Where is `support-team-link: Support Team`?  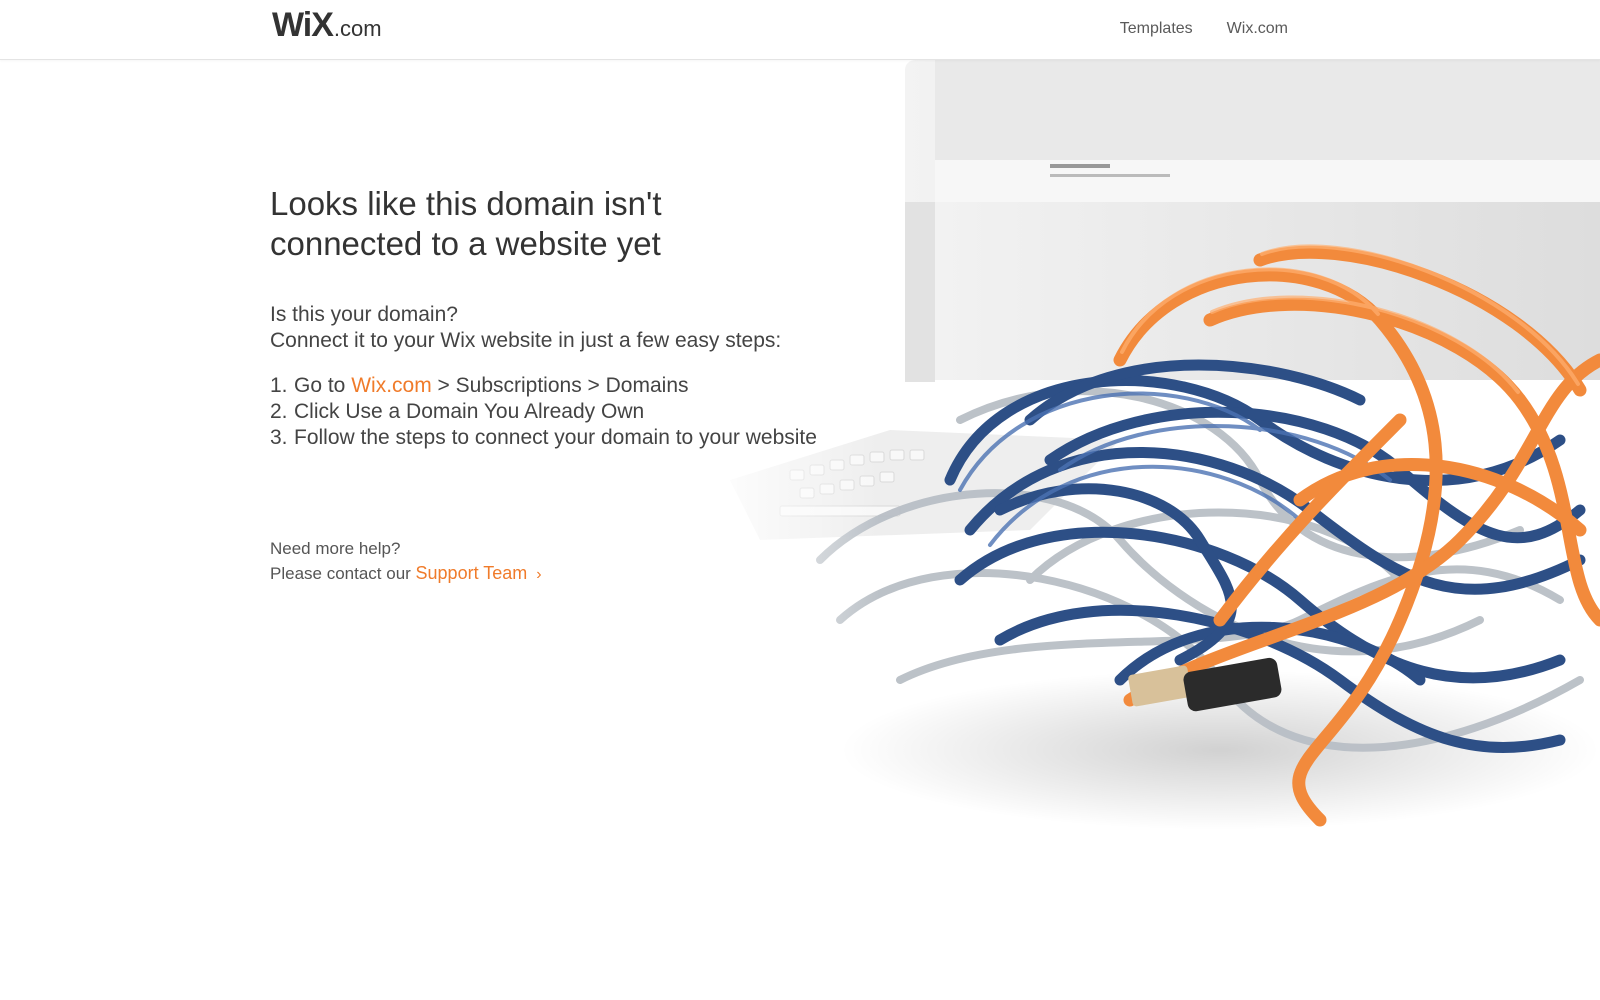 support-team-link: Support Team is located at coordinates (472, 573).